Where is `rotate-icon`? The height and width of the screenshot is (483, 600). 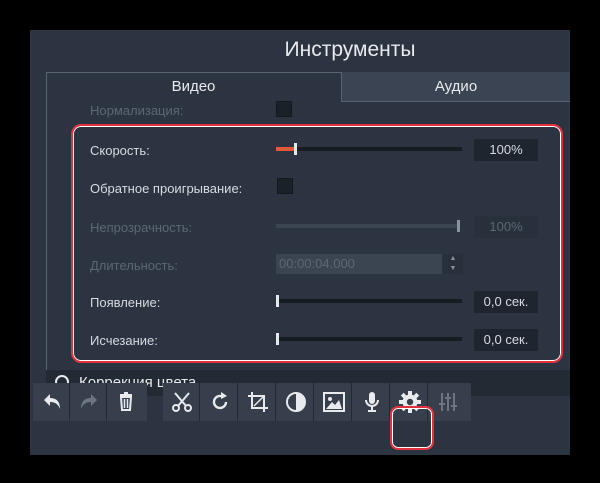 rotate-icon is located at coordinates (220, 401).